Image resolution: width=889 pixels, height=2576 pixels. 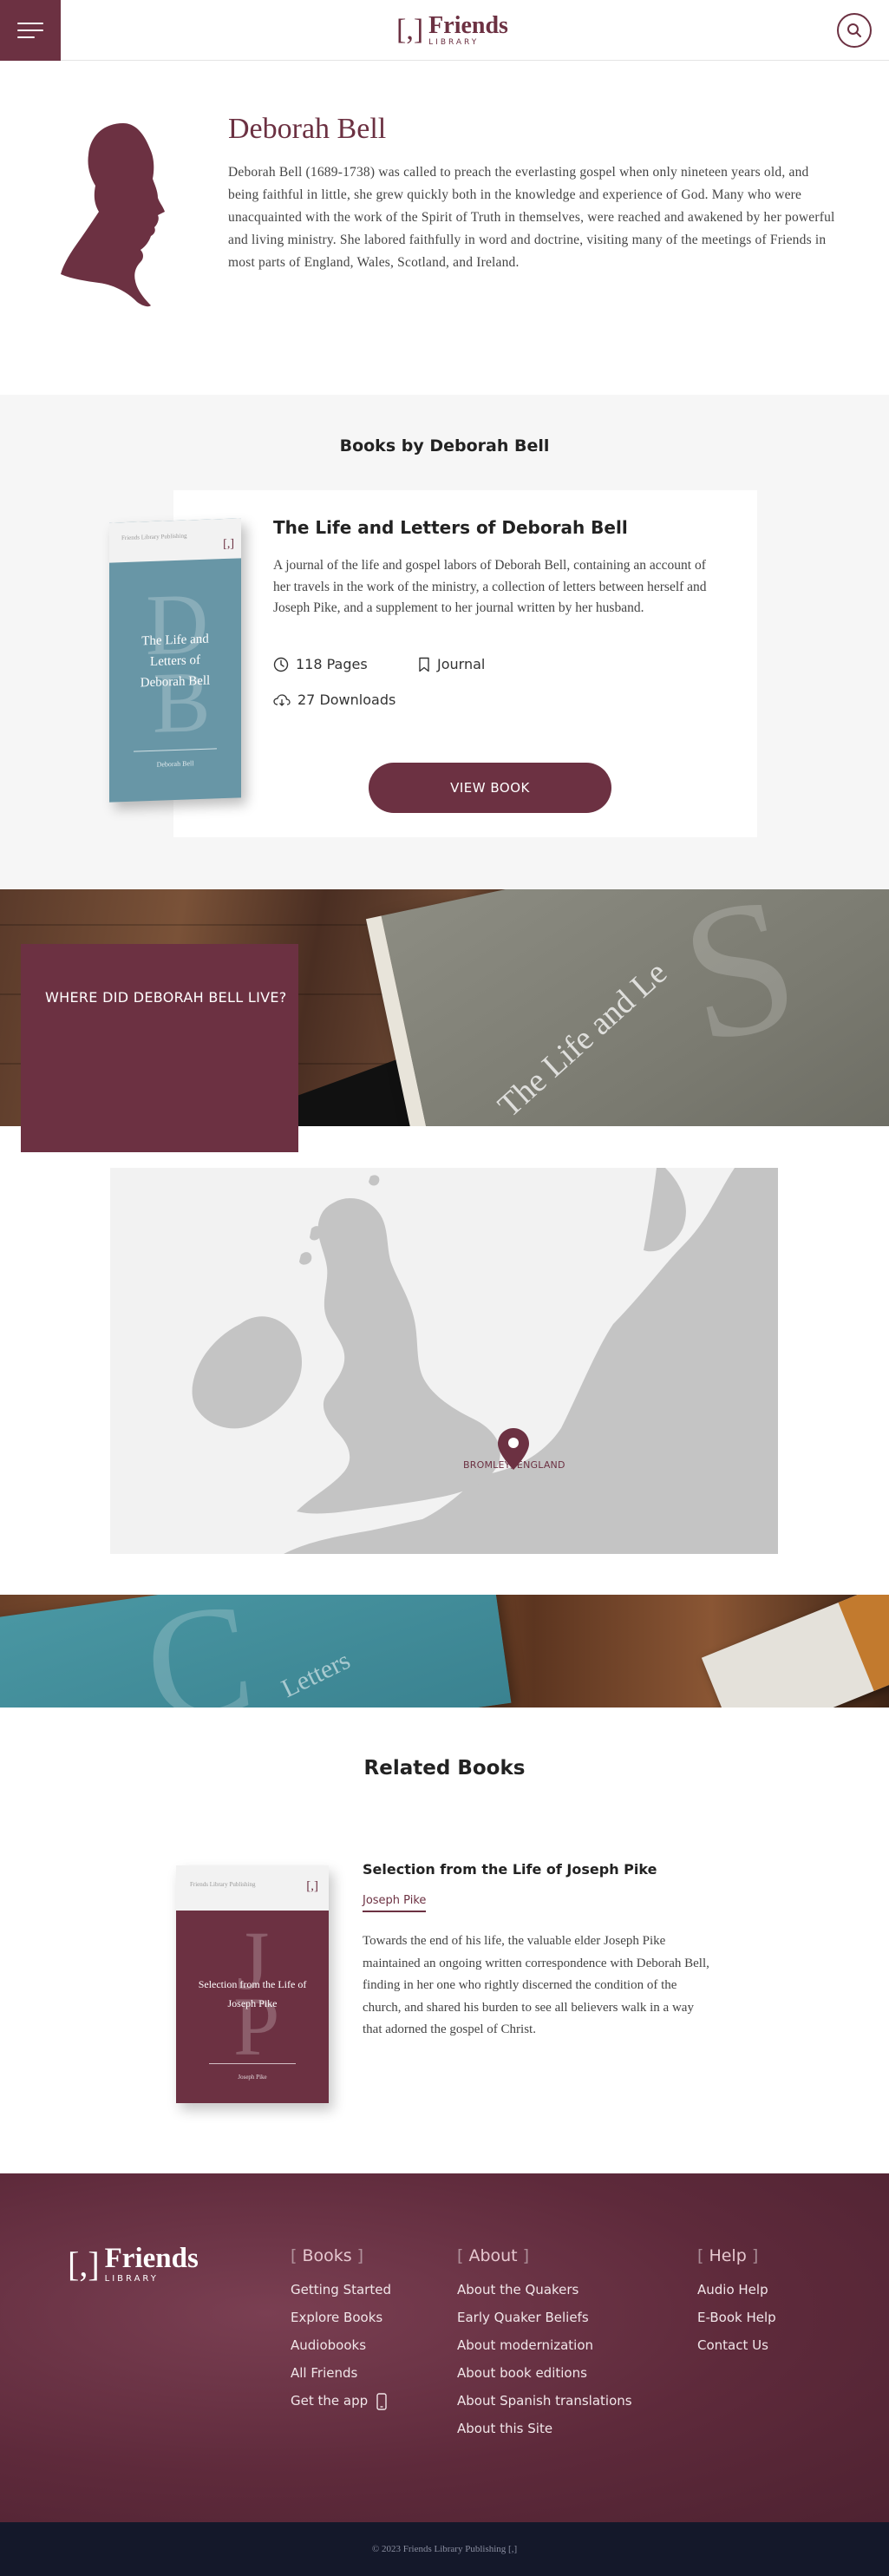 I want to click on related-book-author-link: Joseph Pike, so click(x=395, y=1903).